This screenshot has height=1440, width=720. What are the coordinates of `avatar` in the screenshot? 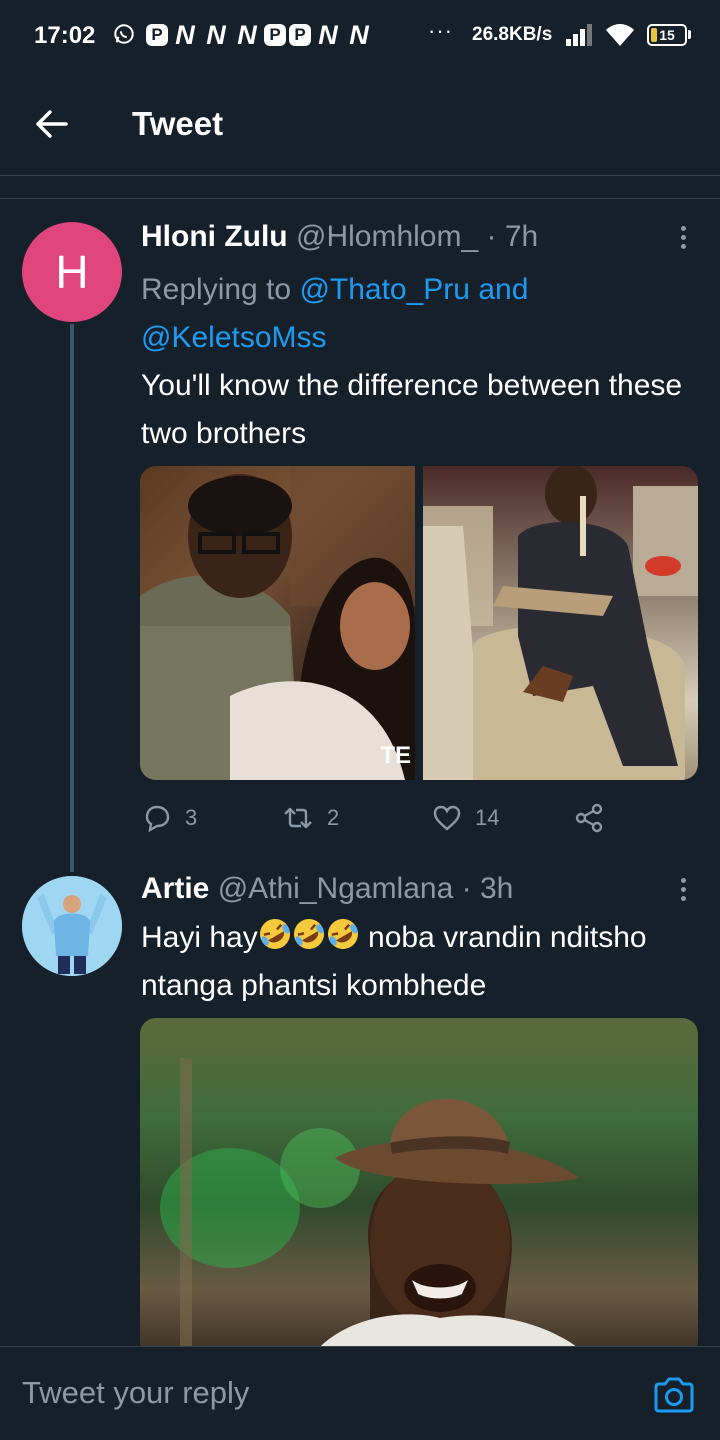 It's located at (72, 926).